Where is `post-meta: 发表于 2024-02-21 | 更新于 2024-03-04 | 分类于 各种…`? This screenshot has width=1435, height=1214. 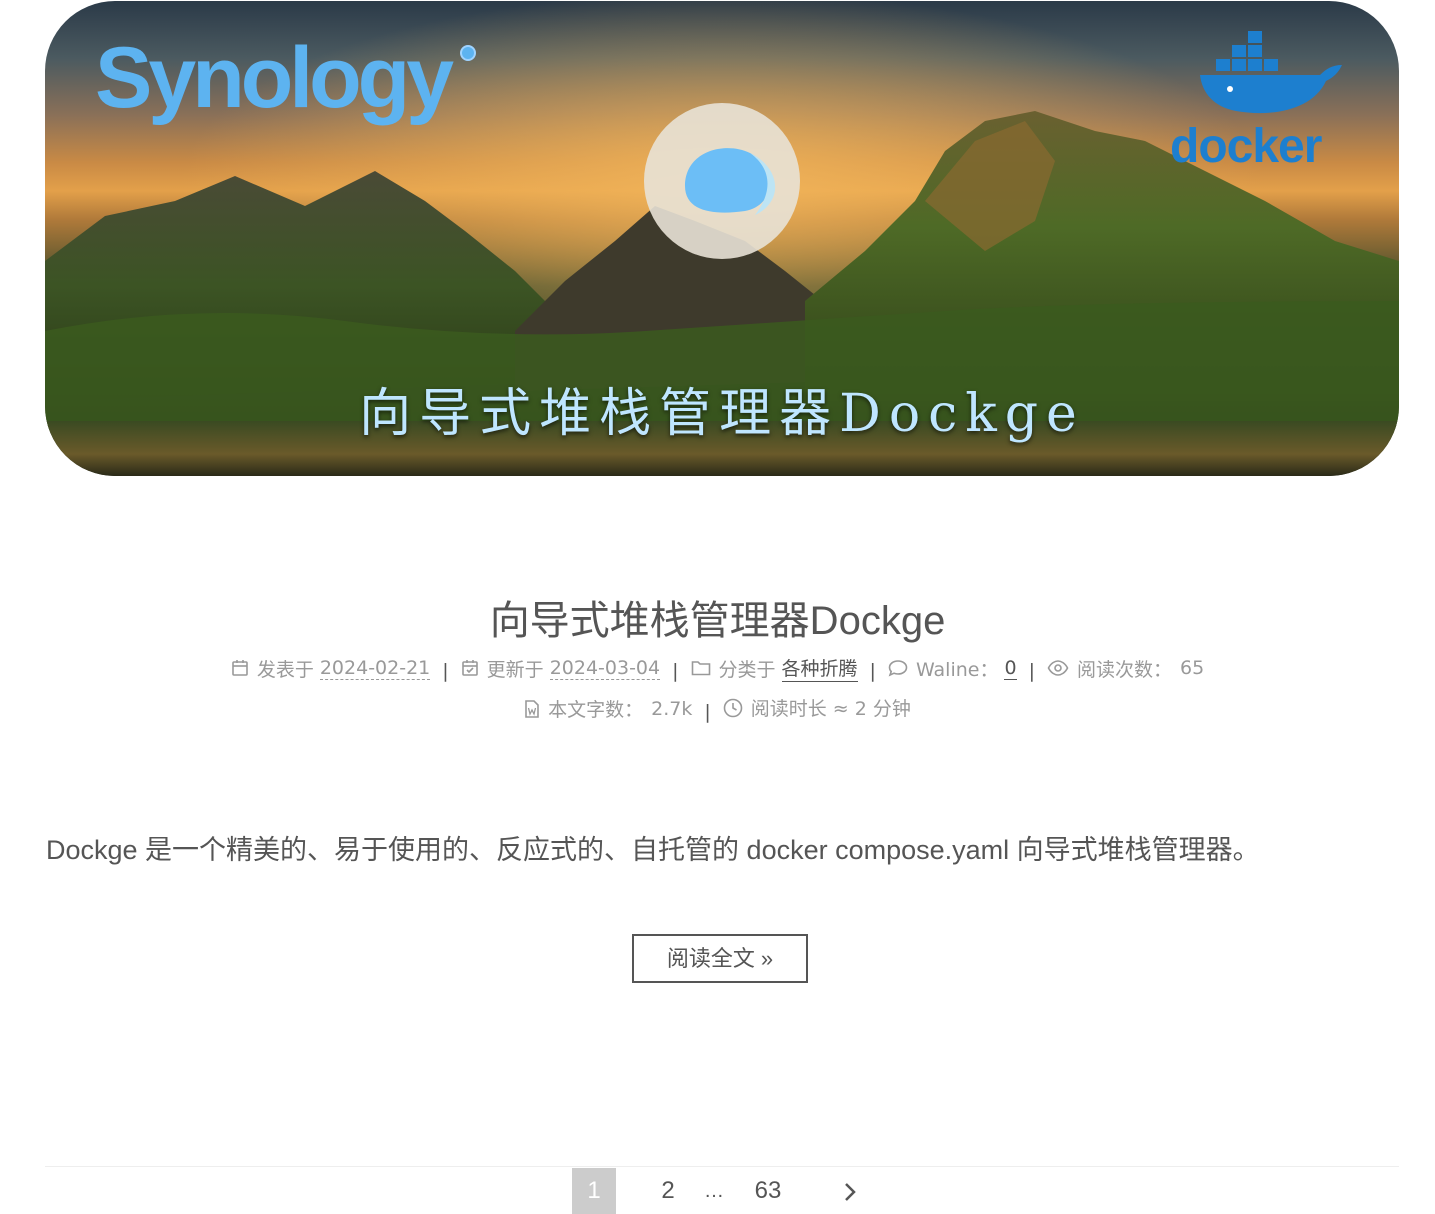
post-meta: 发表于 2024-02-21 | 更新于 2024-03-04 | 分类于 各种… is located at coordinates (717, 668).